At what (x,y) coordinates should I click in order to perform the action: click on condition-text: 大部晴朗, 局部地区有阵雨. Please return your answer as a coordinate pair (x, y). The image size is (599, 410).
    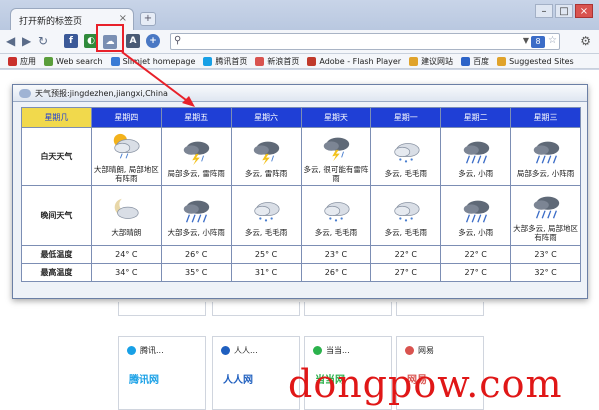
    Looking at the image, I should click on (126, 173).